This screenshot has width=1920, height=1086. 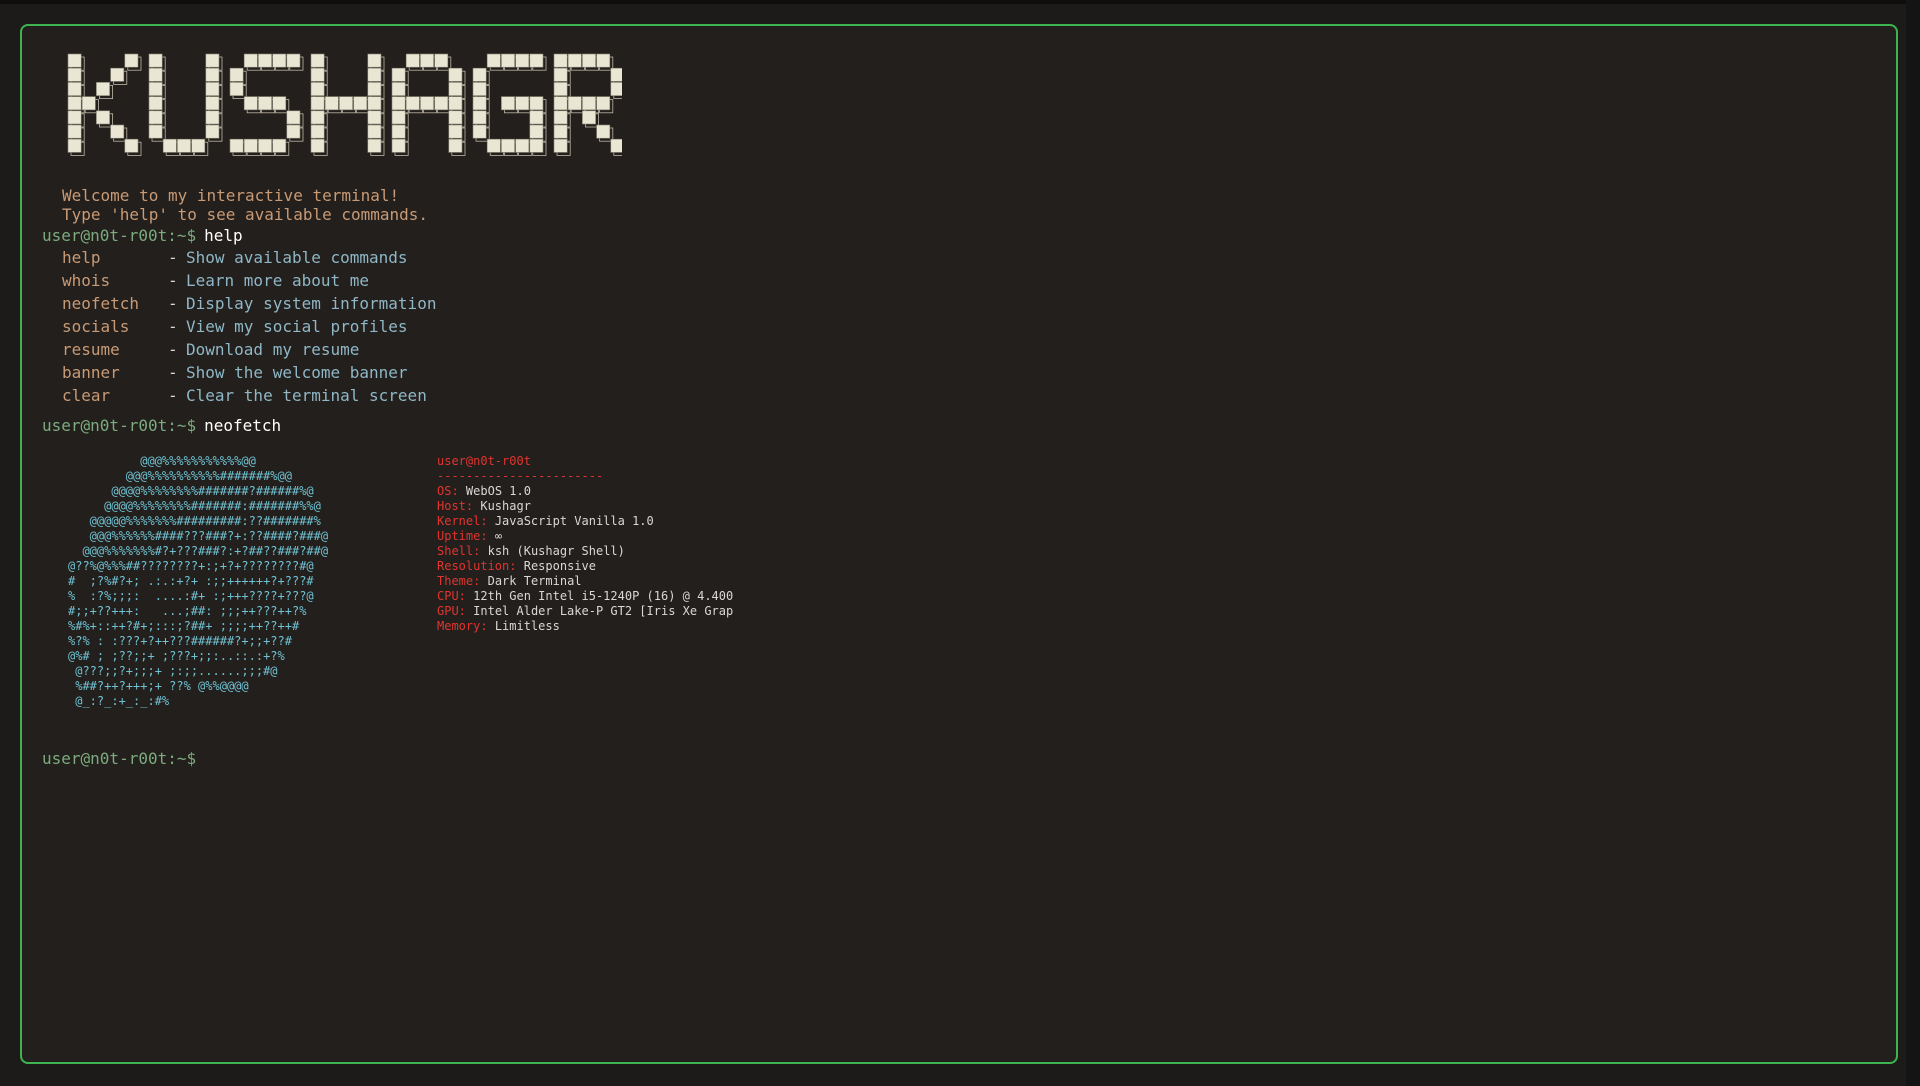 I want to click on help-row: socials - View my social profiles, so click(x=249, y=326).